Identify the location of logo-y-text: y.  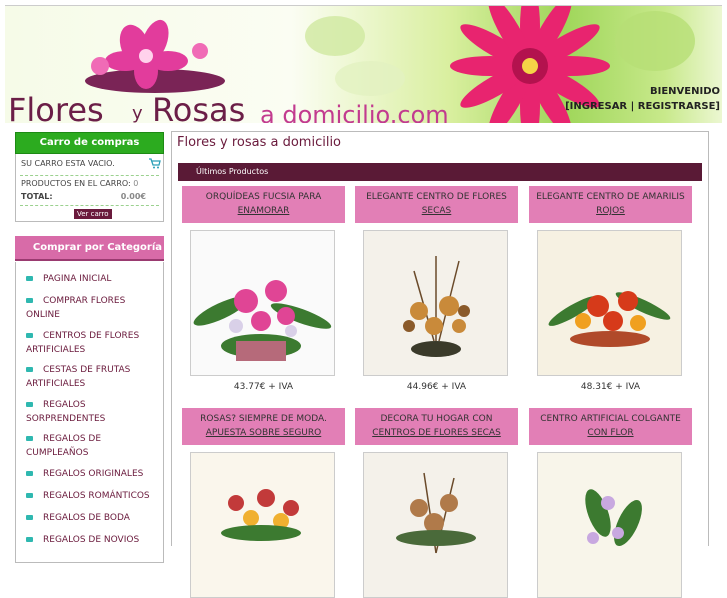
(137, 113).